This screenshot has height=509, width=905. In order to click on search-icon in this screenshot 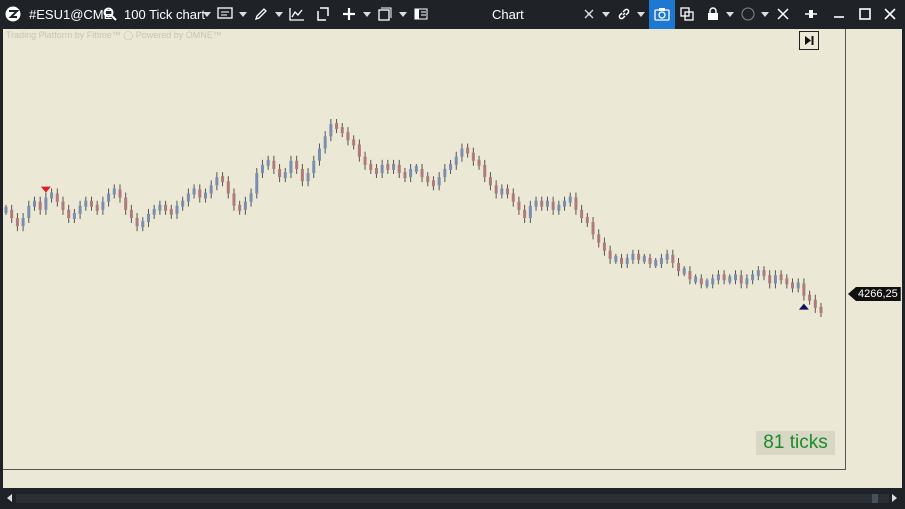, I will do `click(110, 14)`.